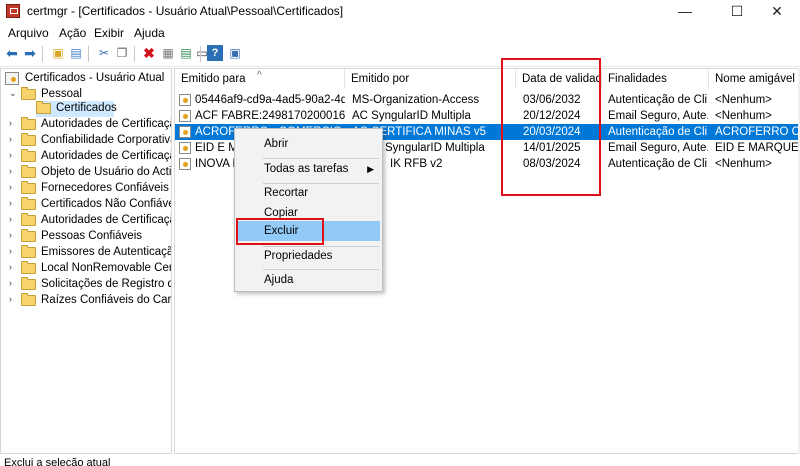  Describe the element at coordinates (235, 53) in the screenshot. I see `console-icon: ▣` at that location.